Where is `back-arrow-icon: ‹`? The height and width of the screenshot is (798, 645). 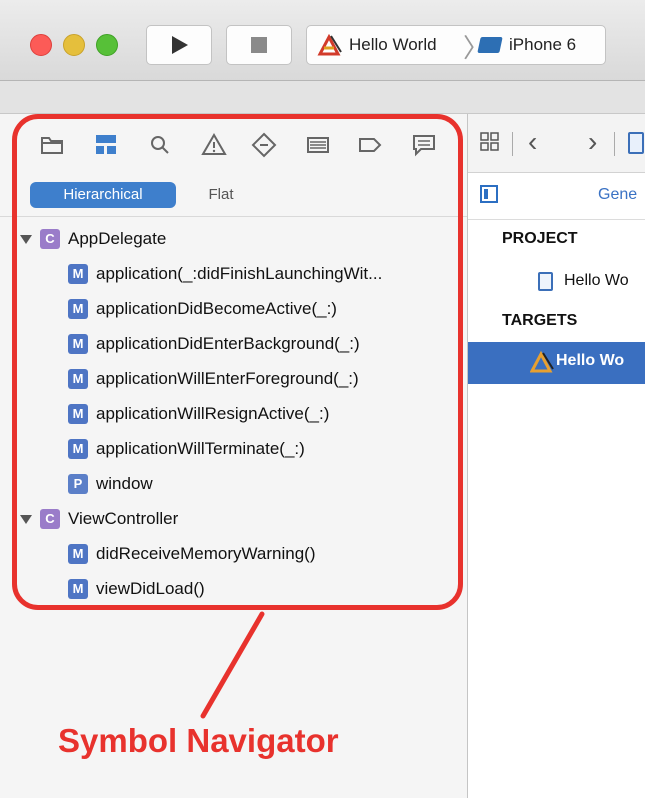
back-arrow-icon: ‹ is located at coordinates (532, 142).